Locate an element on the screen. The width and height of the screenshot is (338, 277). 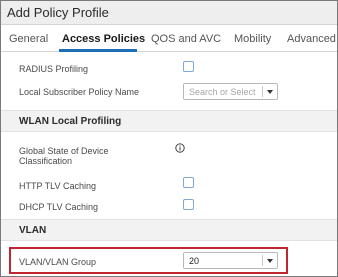
wlan-local-profiling-header: WLAN Local Profiling is located at coordinates (169, 121).